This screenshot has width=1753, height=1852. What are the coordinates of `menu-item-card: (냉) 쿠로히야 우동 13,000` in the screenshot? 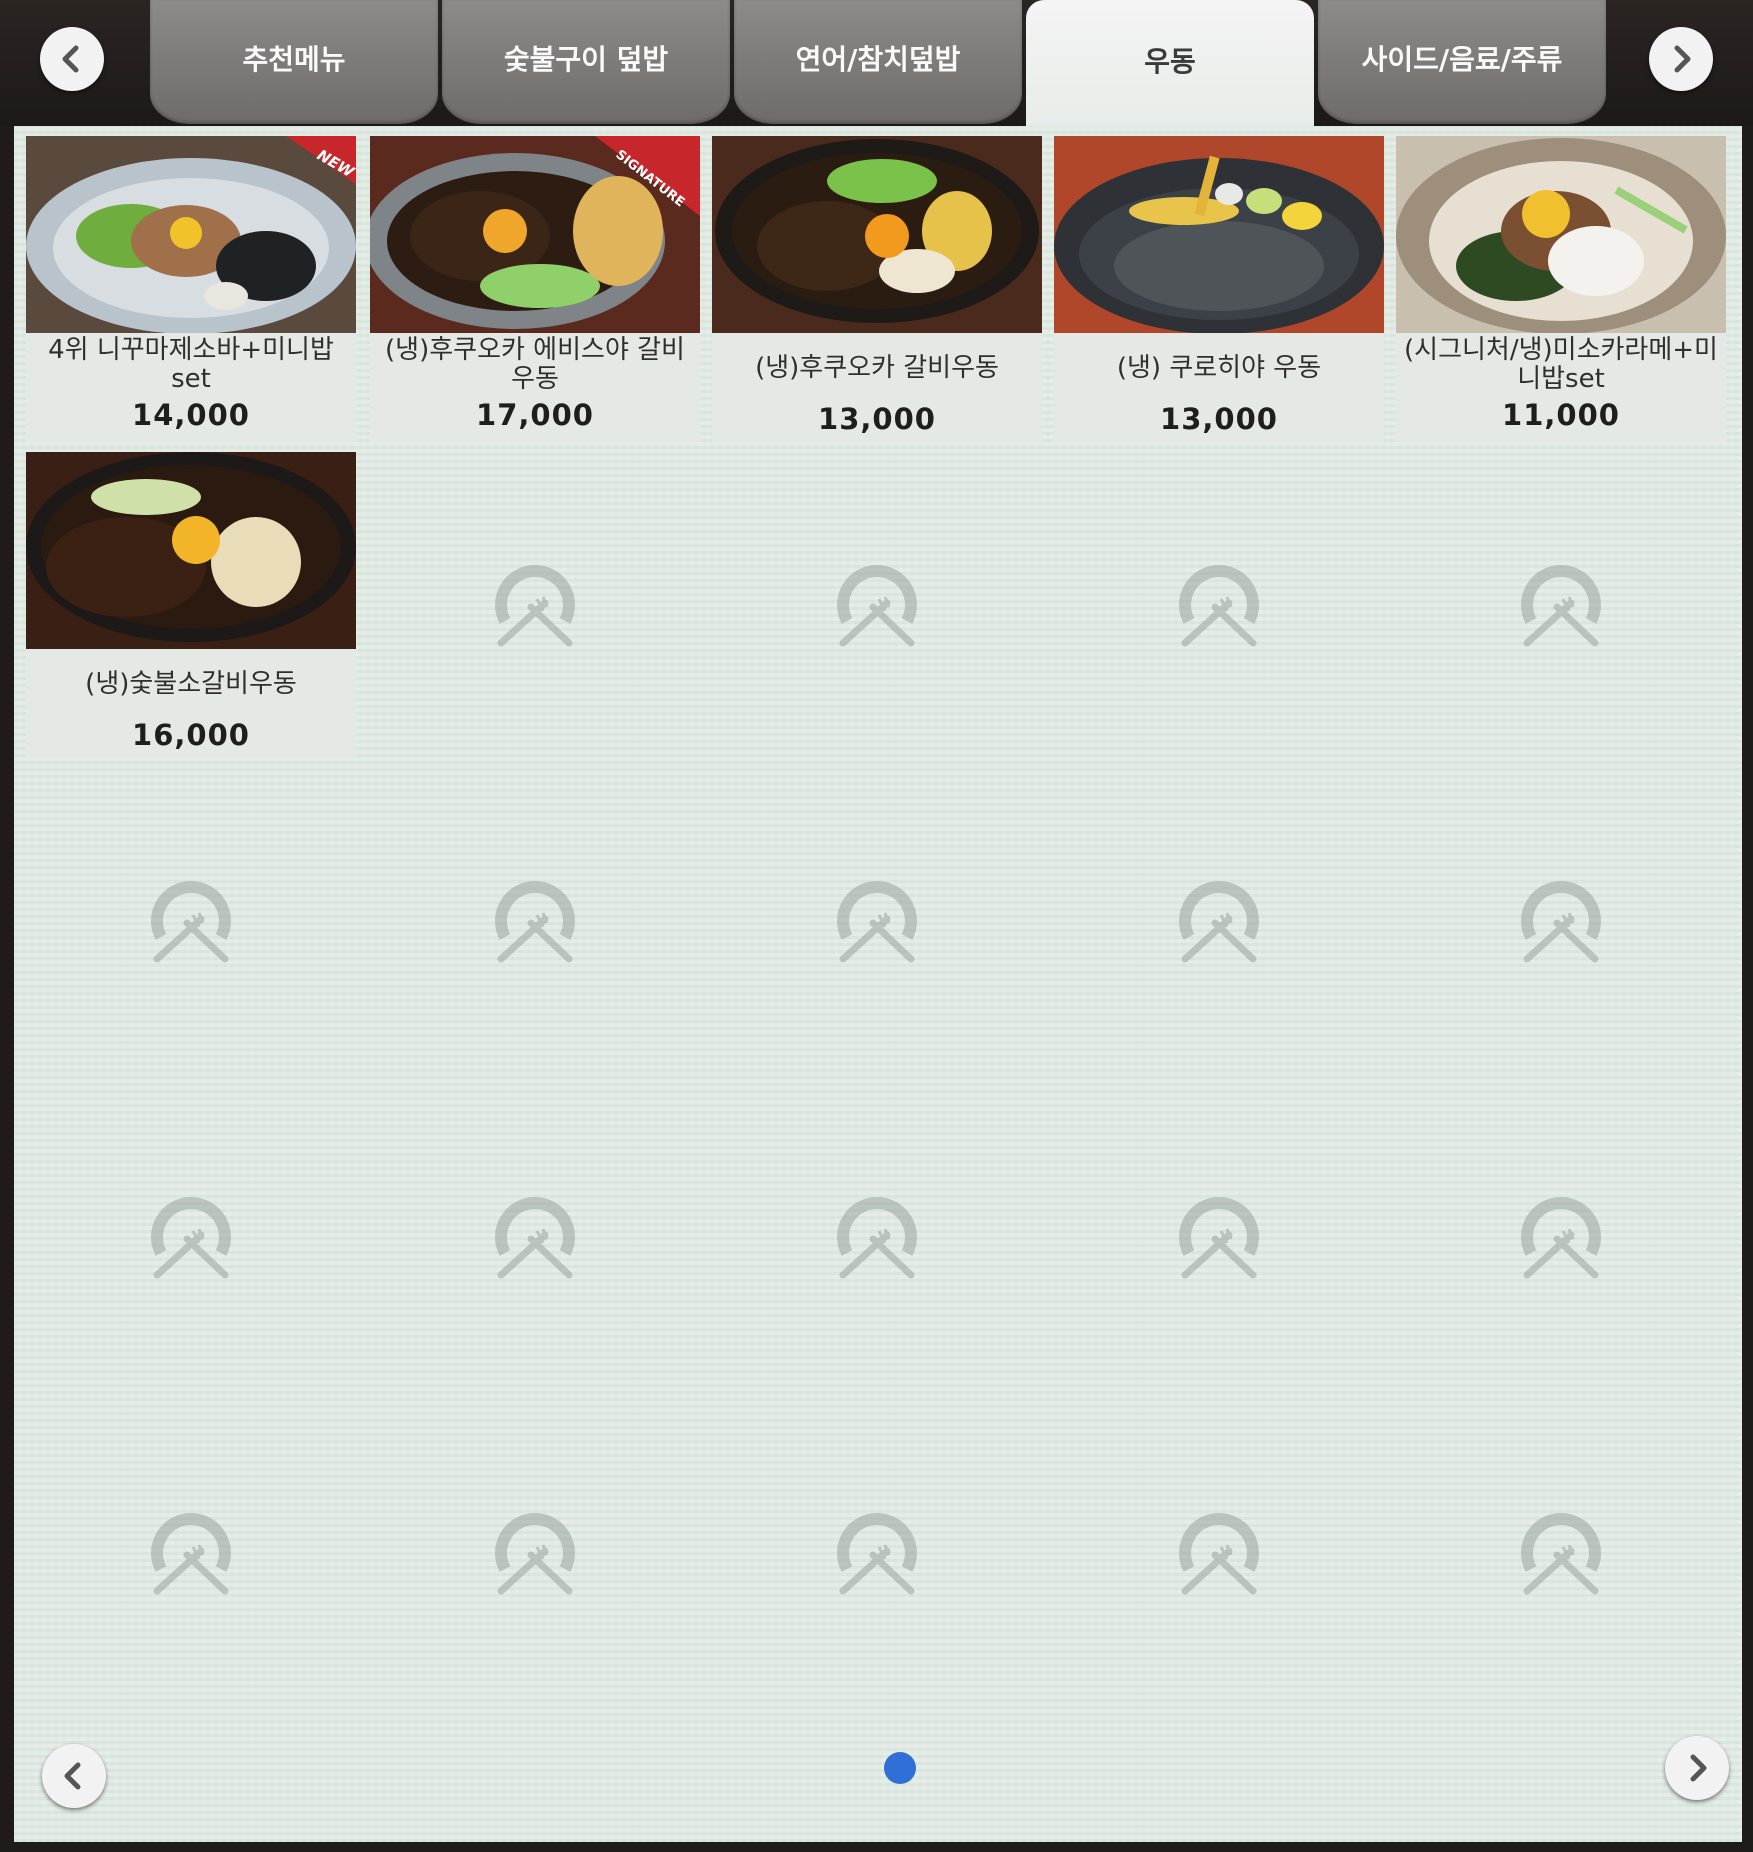 It's located at (1219, 289).